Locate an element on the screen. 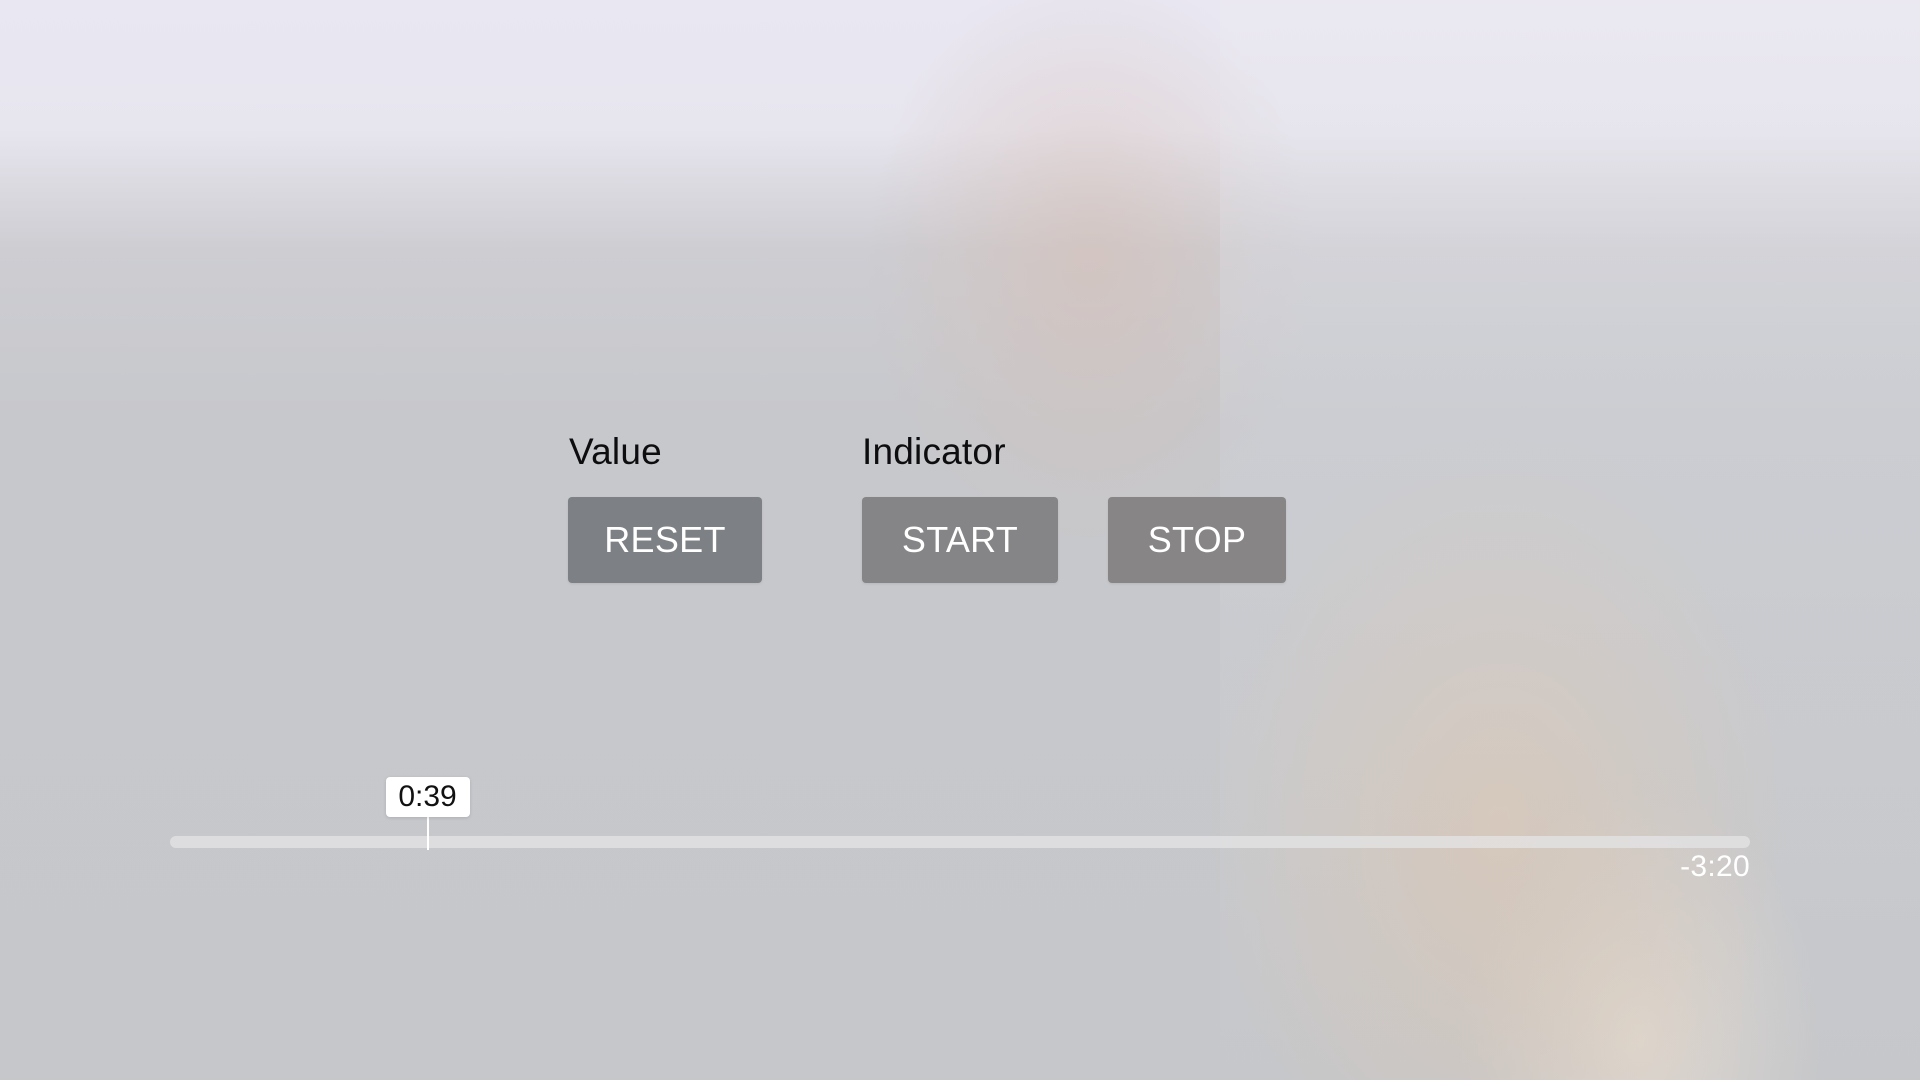 The image size is (1920, 1080). indicator-section-label: Indicator is located at coordinates (934, 451).